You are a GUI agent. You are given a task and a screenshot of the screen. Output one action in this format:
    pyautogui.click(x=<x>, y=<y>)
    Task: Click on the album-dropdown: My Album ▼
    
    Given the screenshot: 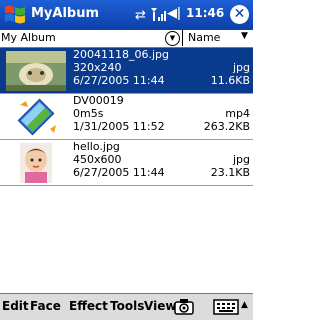 What is the action you would take?
    pyautogui.click(x=90, y=38)
    